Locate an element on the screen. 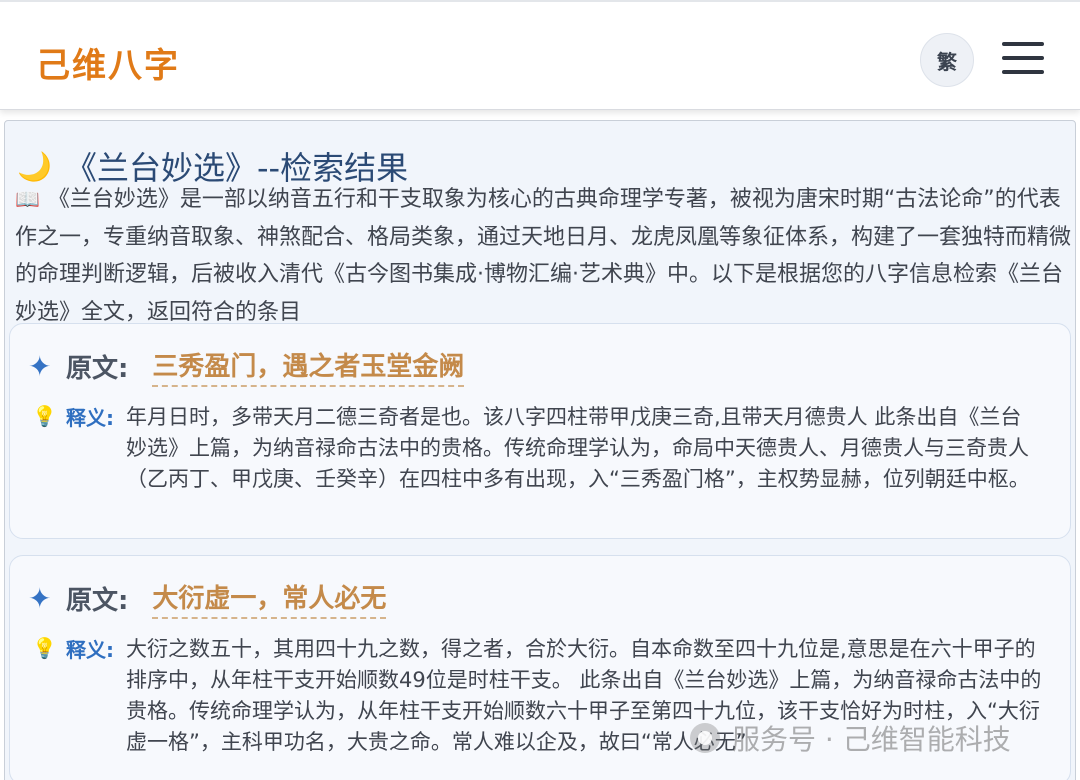 The image size is (1080, 780). wechat-service-icon is located at coordinates (705, 738).